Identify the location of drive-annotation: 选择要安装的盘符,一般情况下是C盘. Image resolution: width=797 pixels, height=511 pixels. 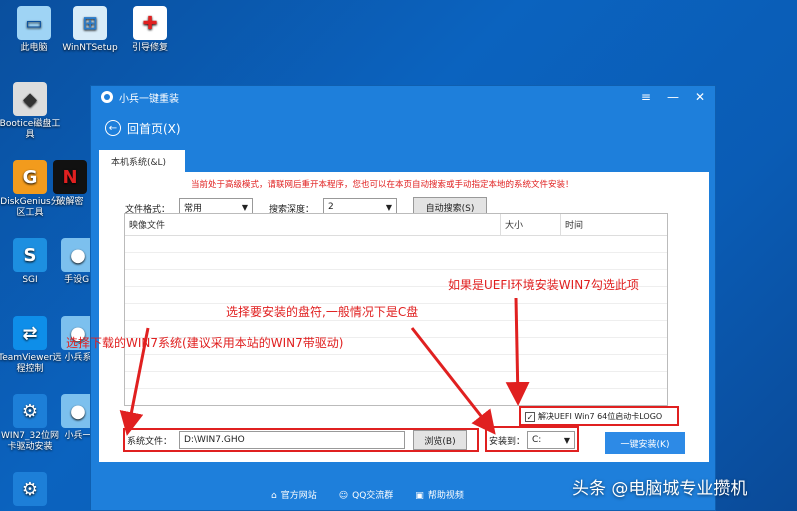
(322, 312).